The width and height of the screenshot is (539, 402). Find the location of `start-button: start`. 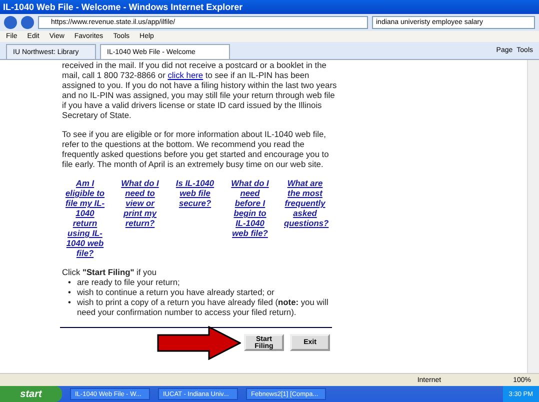

start-button: start is located at coordinates (31, 394).